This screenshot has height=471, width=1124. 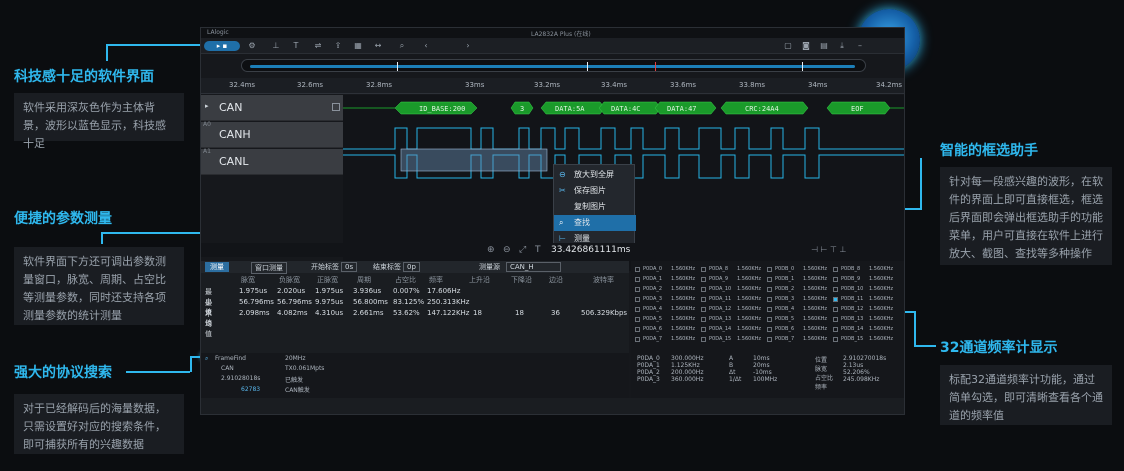 I want to click on channel-row-canl: A1 CANL, so click(x=272, y=161).